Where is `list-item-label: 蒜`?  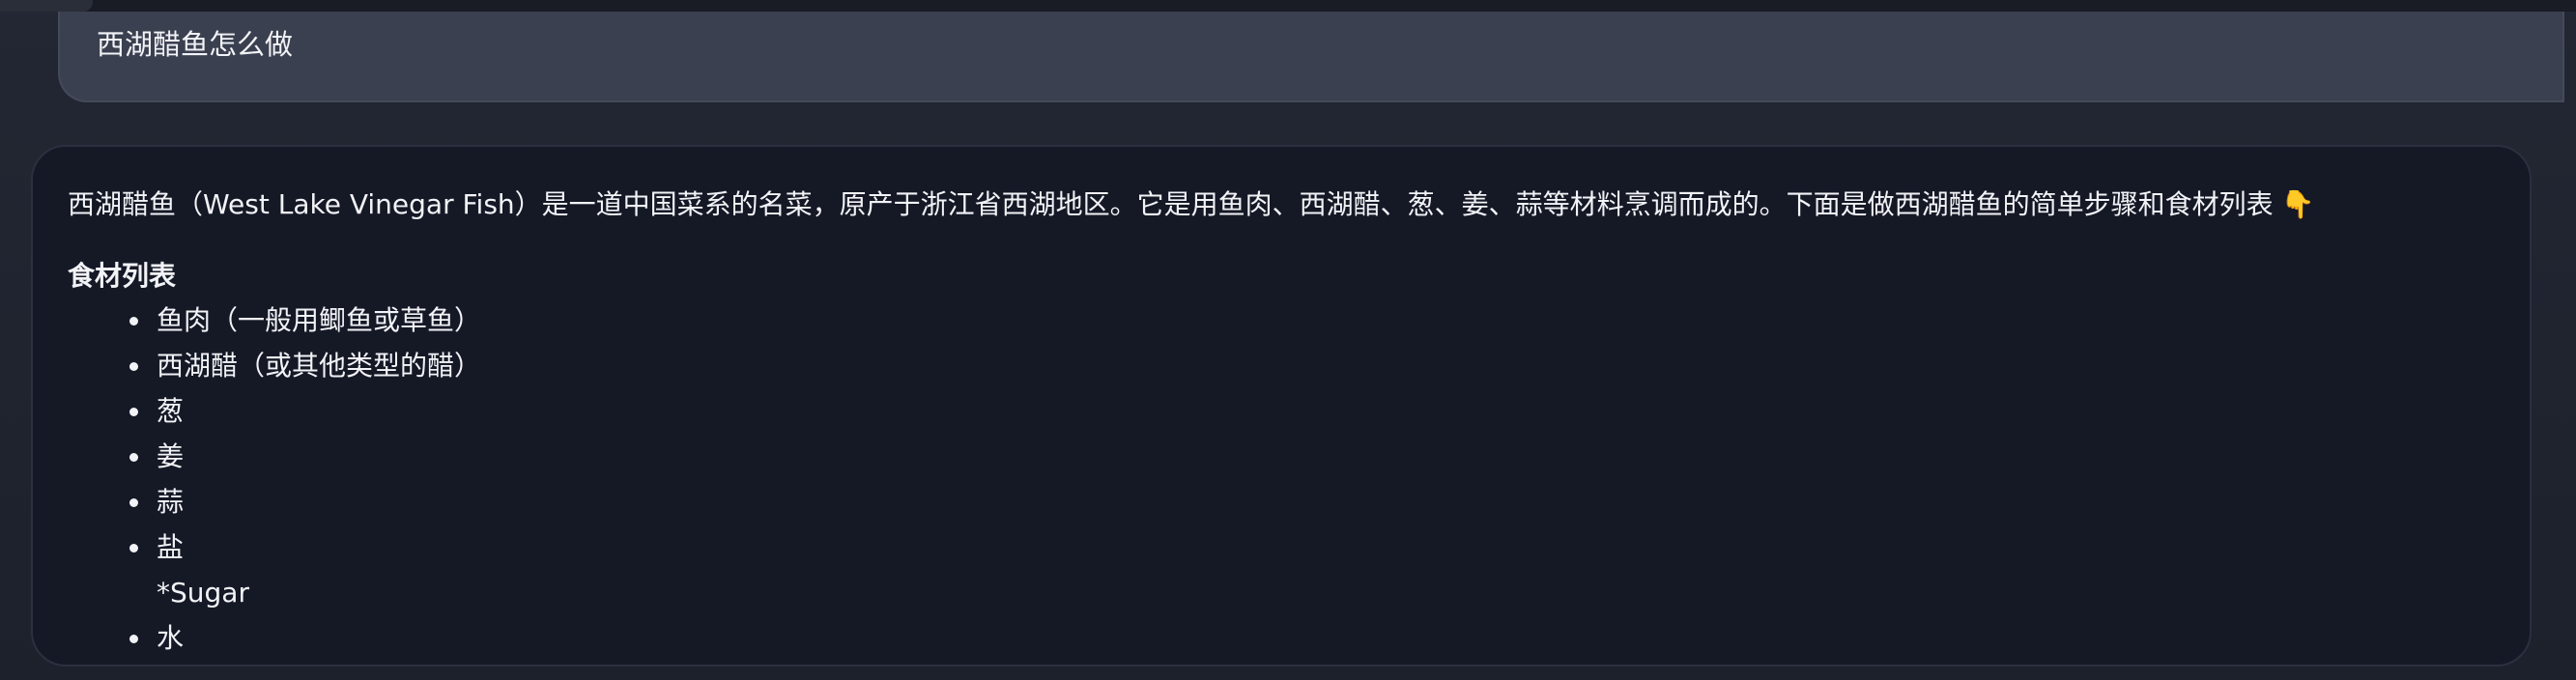 list-item-label: 蒜 is located at coordinates (171, 502).